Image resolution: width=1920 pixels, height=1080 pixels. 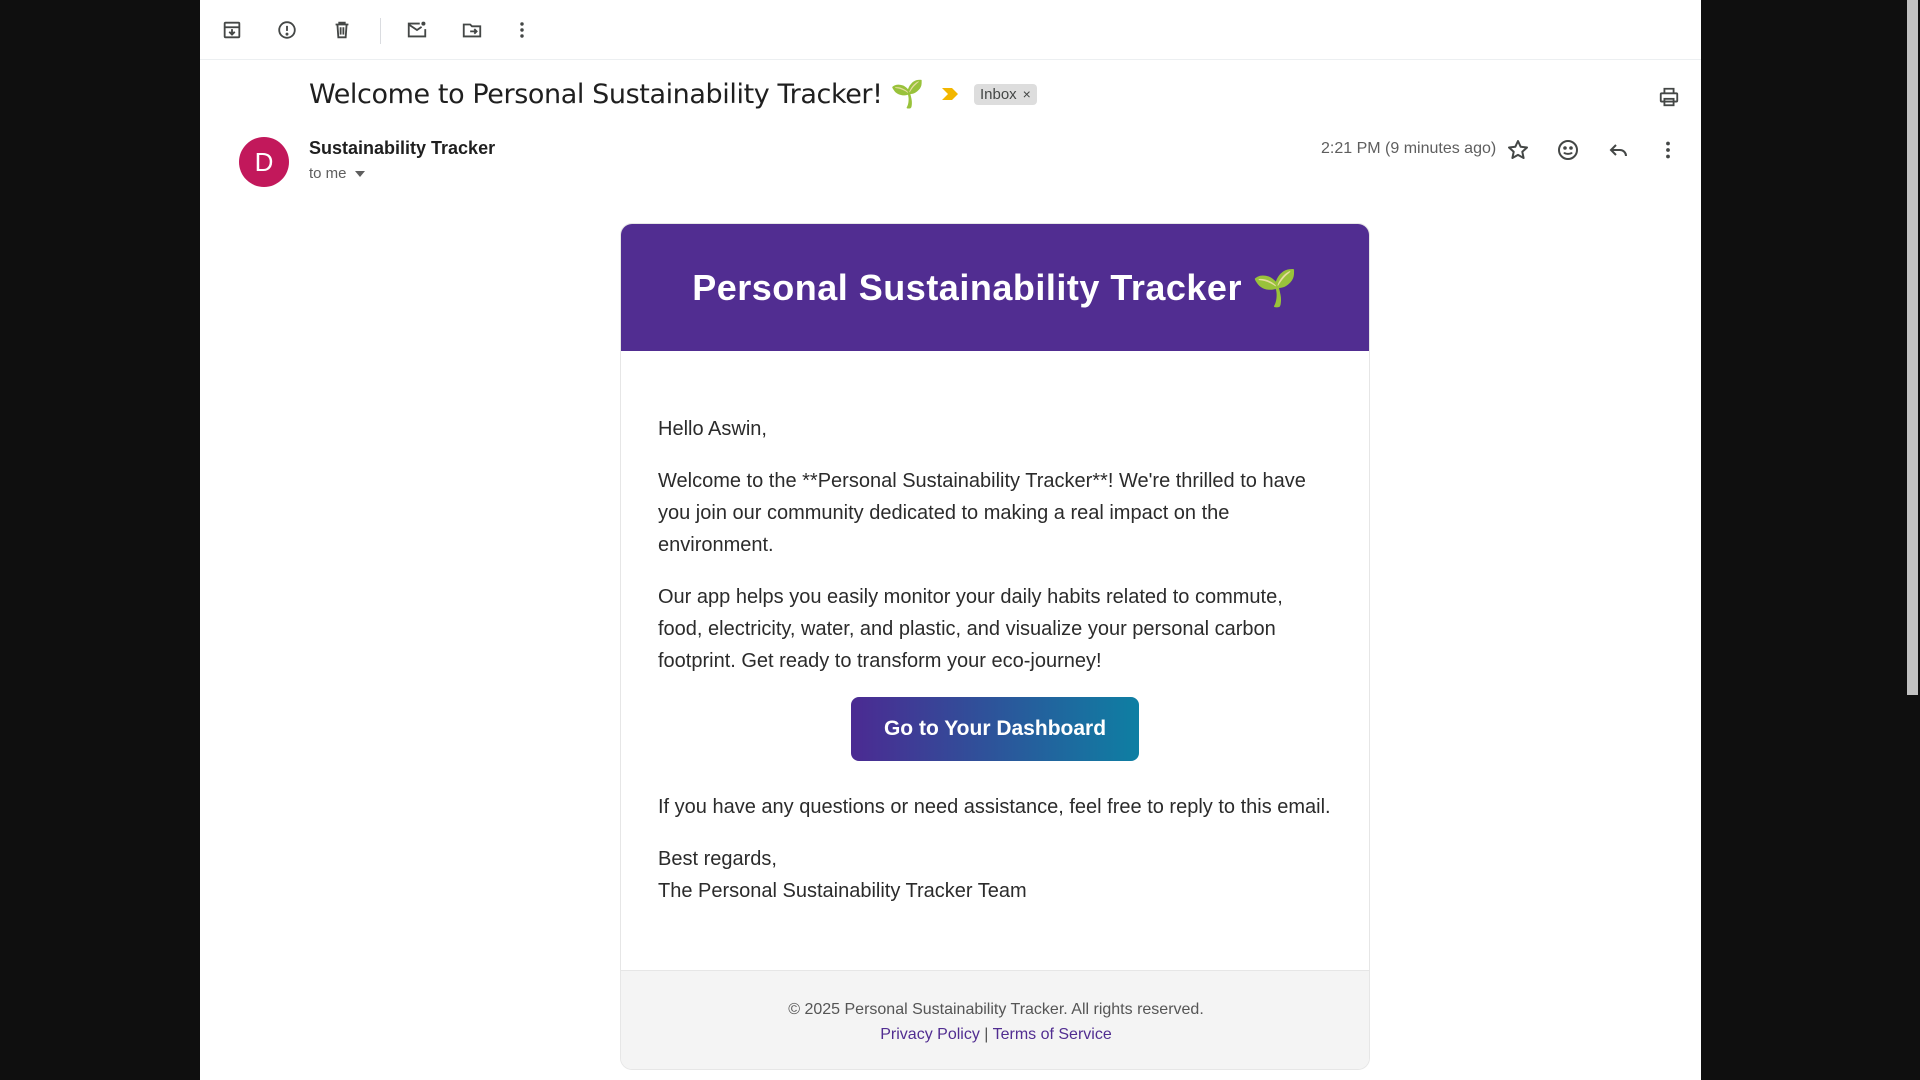 I want to click on report-spam-button, so click(x=287, y=30).